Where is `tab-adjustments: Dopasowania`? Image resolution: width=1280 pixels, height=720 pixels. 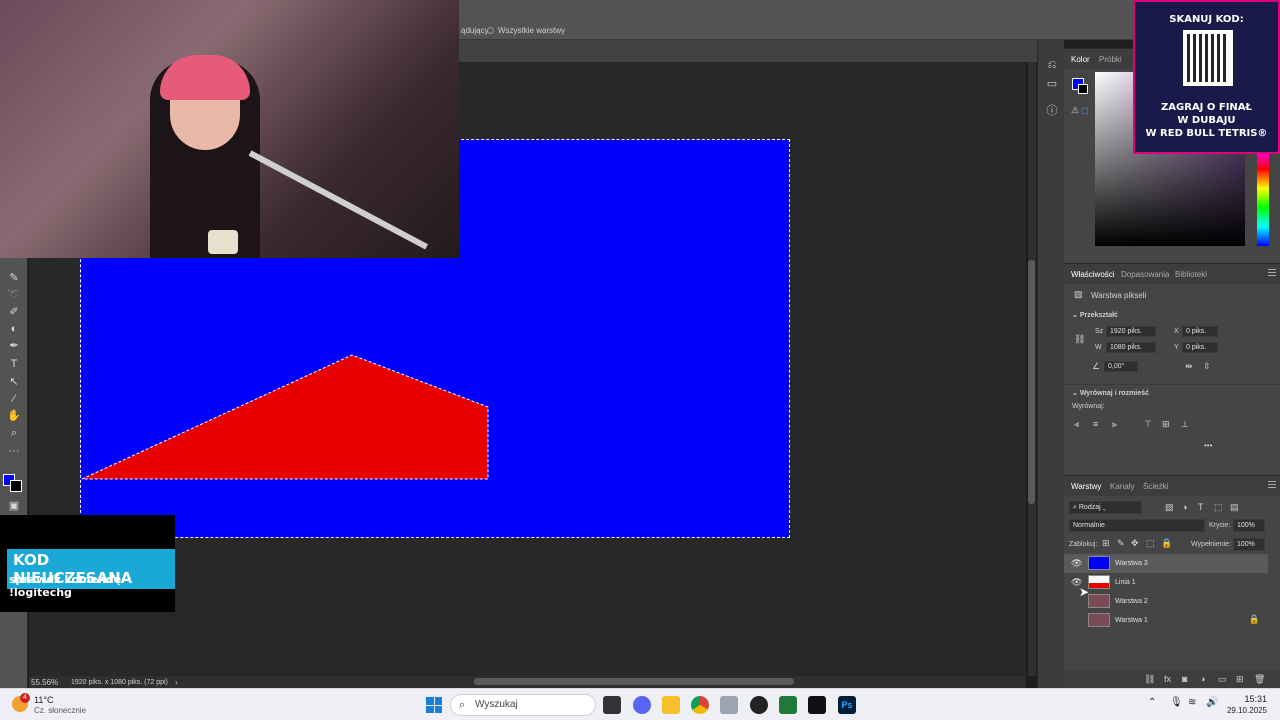 tab-adjustments: Dopasowania is located at coordinates (1145, 274).